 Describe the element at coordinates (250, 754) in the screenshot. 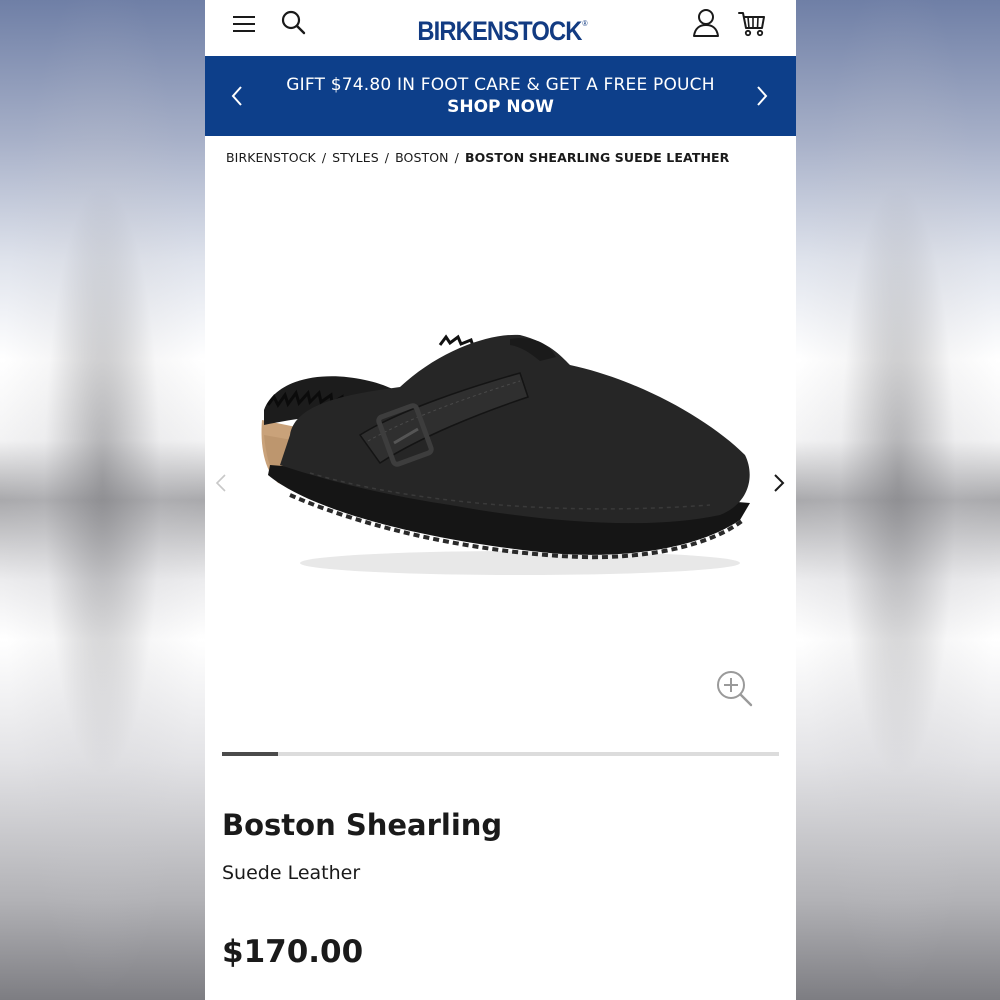

I see `gallery-progress-fill` at that location.